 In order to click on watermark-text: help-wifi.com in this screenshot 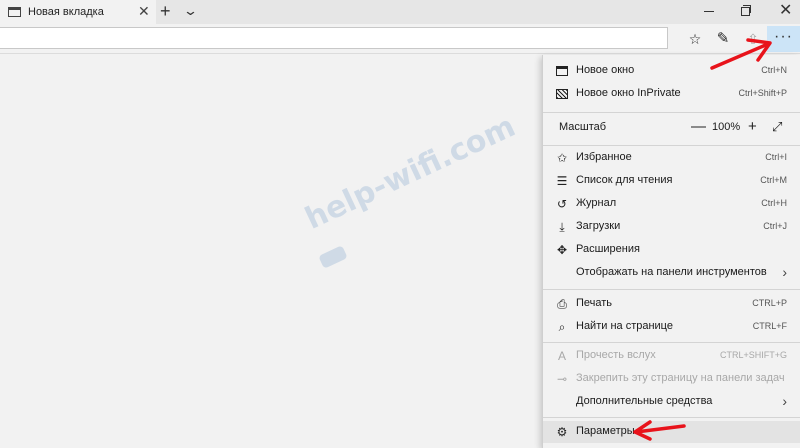, I will do `click(410, 172)`.